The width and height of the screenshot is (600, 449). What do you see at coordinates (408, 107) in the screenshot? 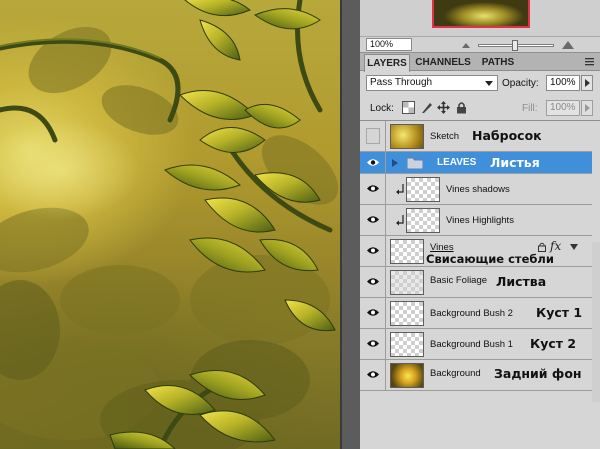
I see `lock-transparent-icon` at bounding box center [408, 107].